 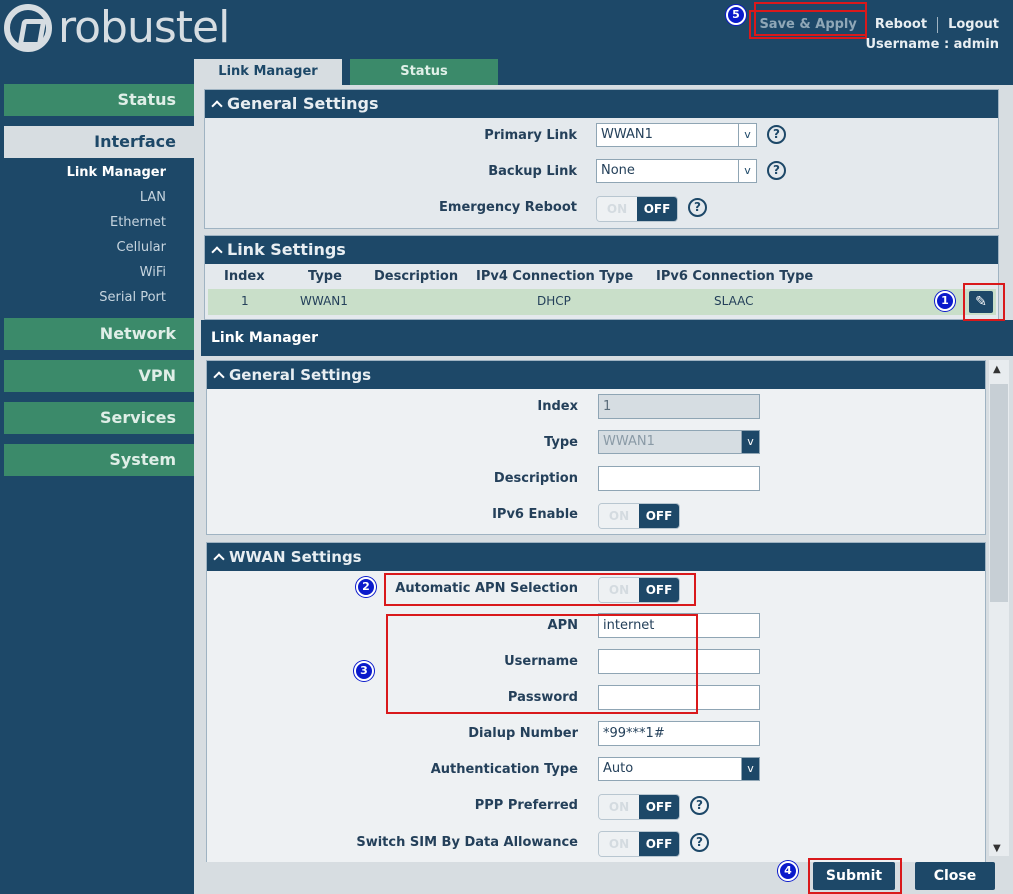 I want to click on modal-title: Link Manager, so click(x=607, y=338).